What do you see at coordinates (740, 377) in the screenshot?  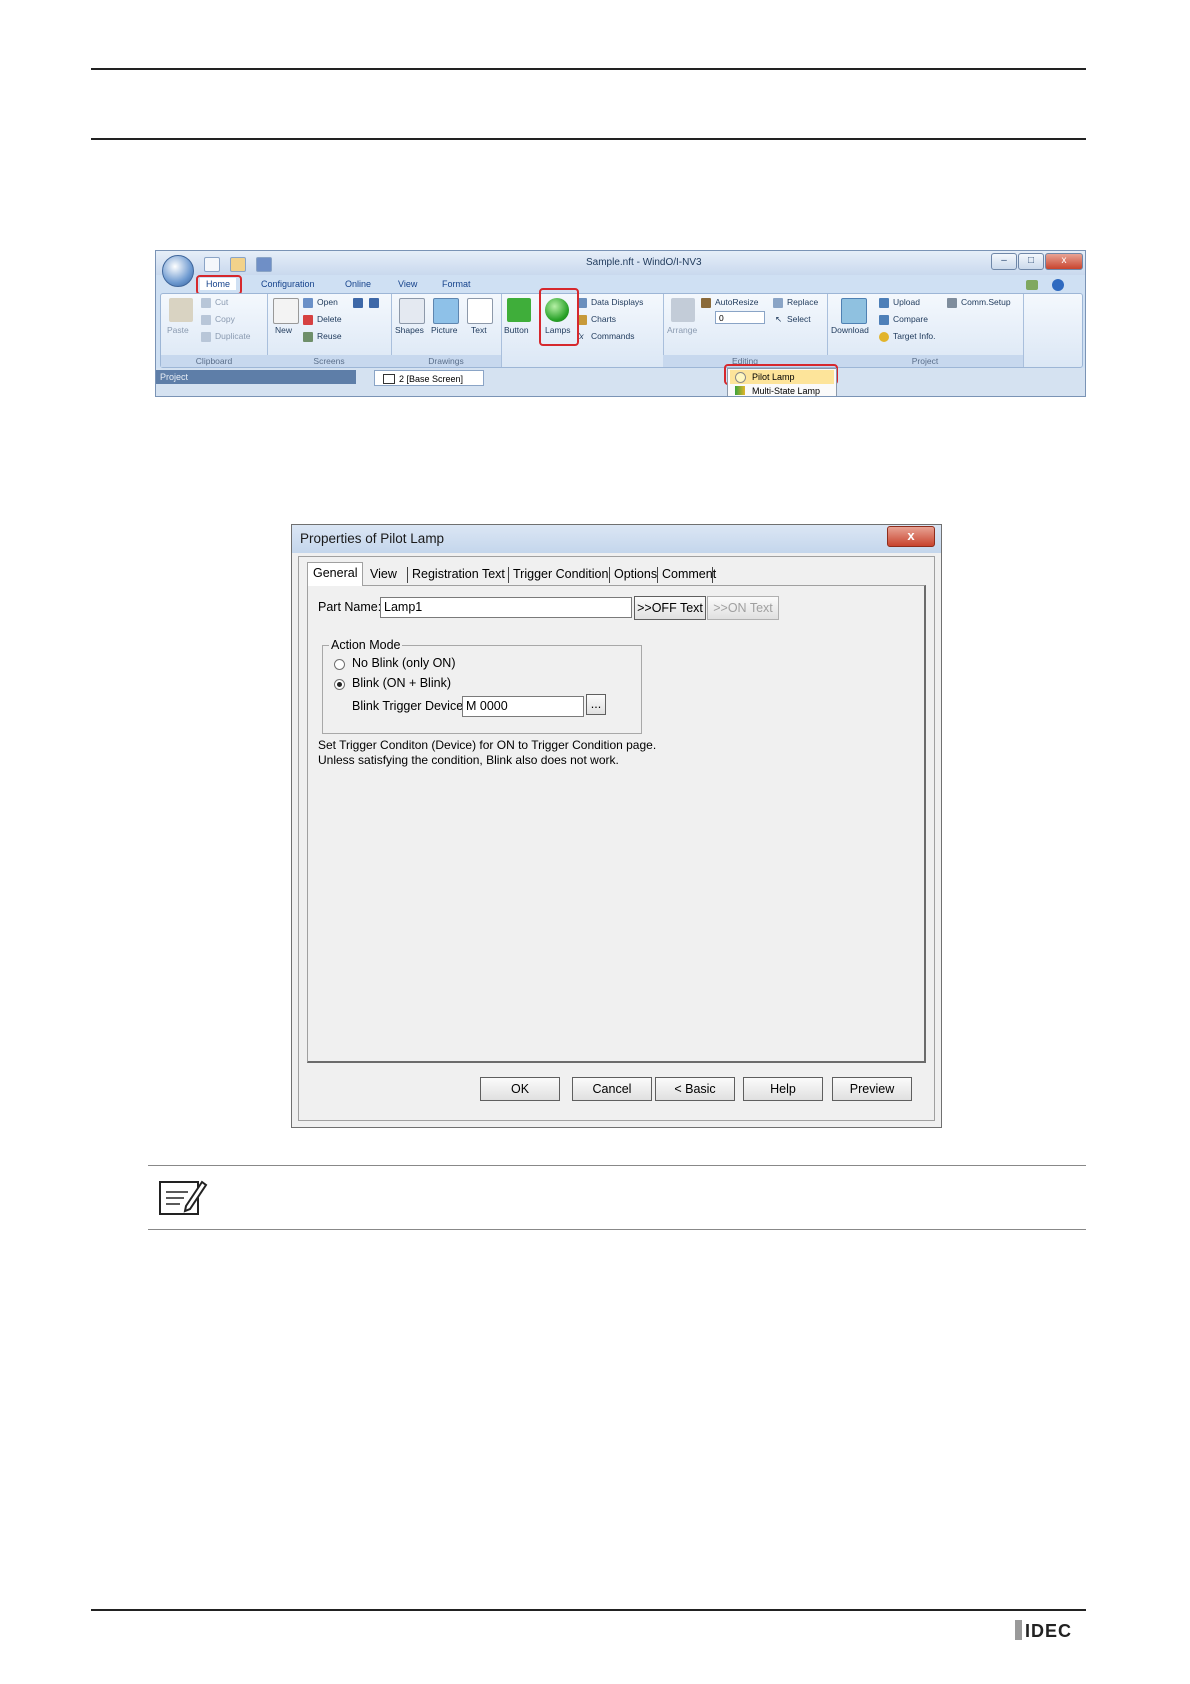 I see `pilot-lamp-icon` at bounding box center [740, 377].